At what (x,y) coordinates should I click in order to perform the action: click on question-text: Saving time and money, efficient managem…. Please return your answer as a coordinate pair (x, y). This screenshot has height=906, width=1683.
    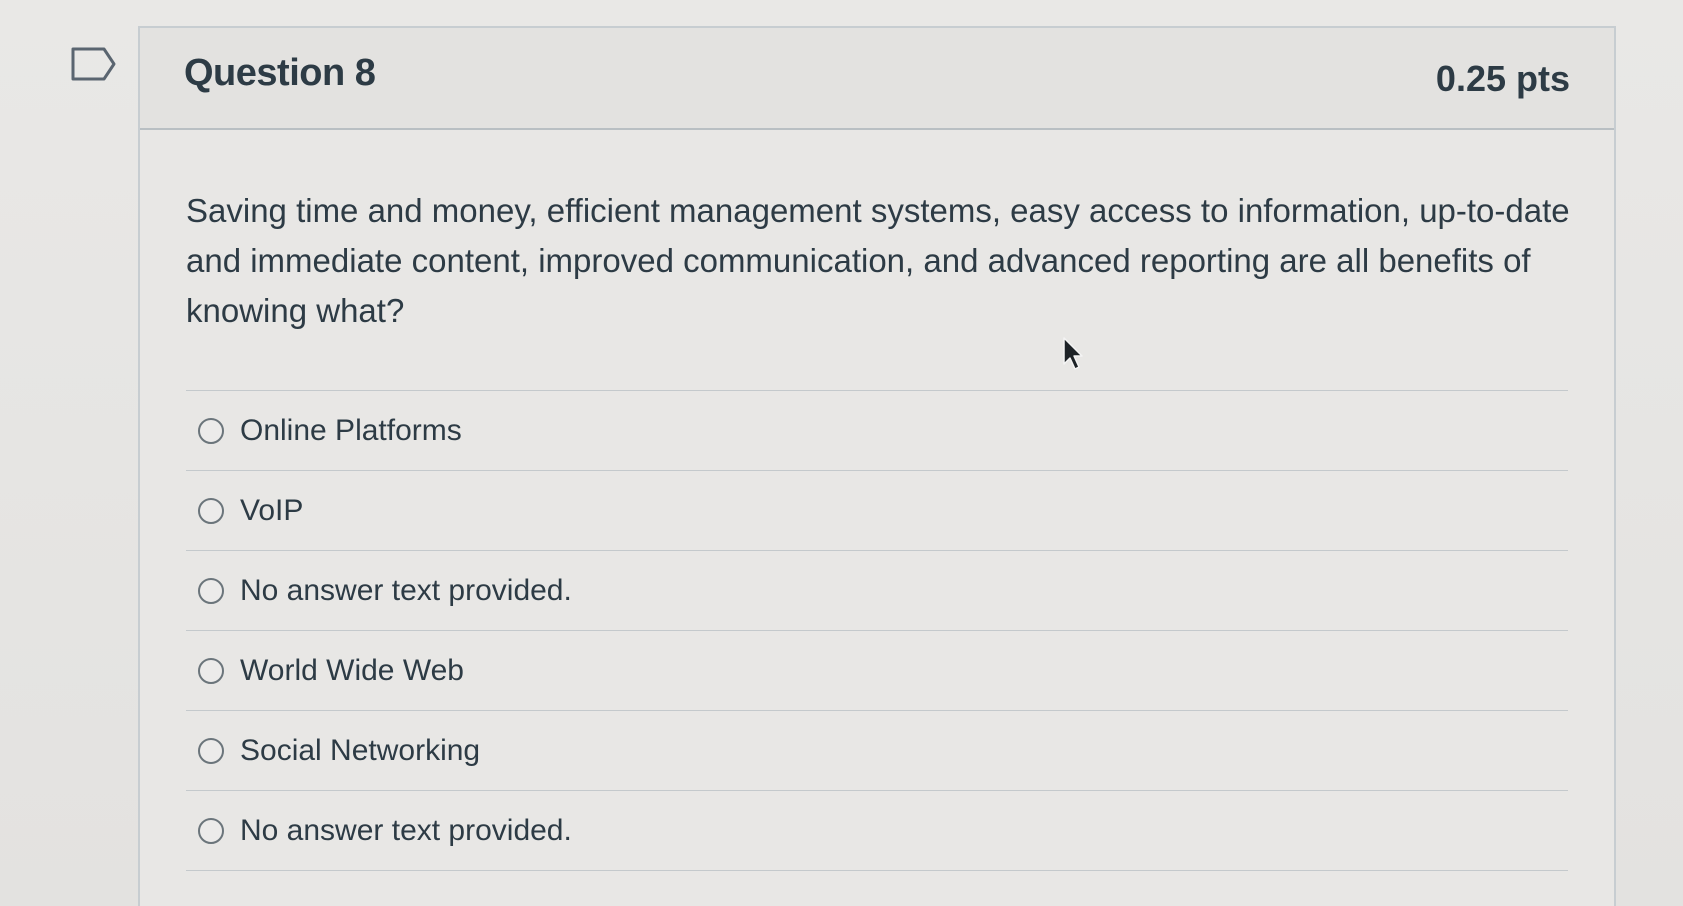
    Looking at the image, I should click on (878, 260).